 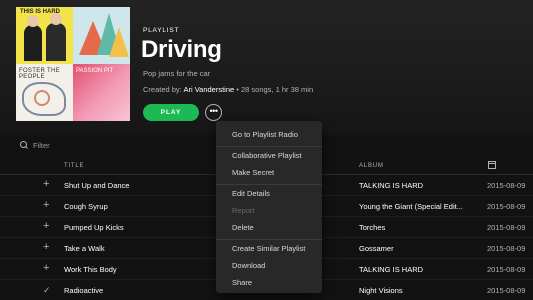 I want to click on album-cover-tile: THIS IS HARD, so click(x=44, y=35).